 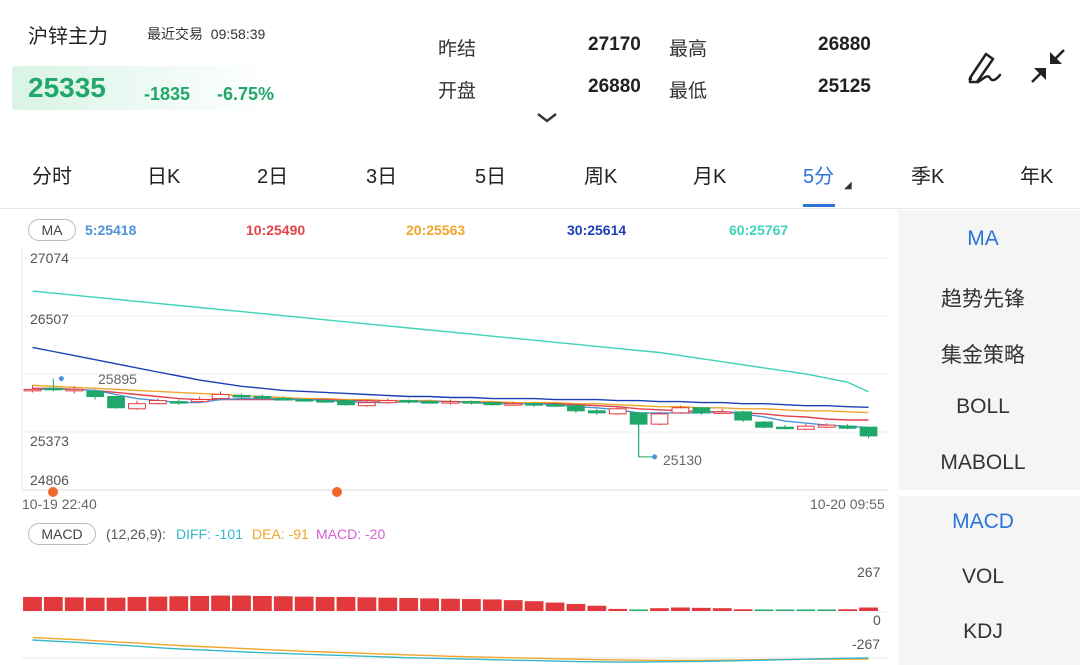 What do you see at coordinates (67, 87) in the screenshot?
I see `last-price: 25335` at bounding box center [67, 87].